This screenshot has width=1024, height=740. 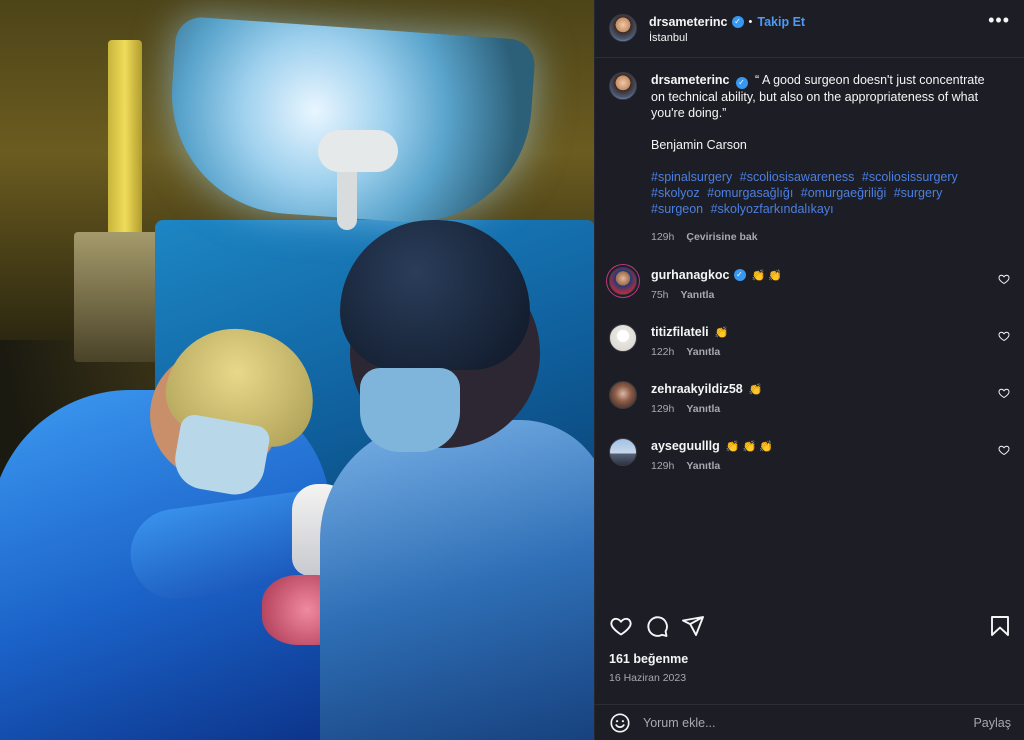 I want to click on surgeon-right-mask, so click(x=410, y=410).